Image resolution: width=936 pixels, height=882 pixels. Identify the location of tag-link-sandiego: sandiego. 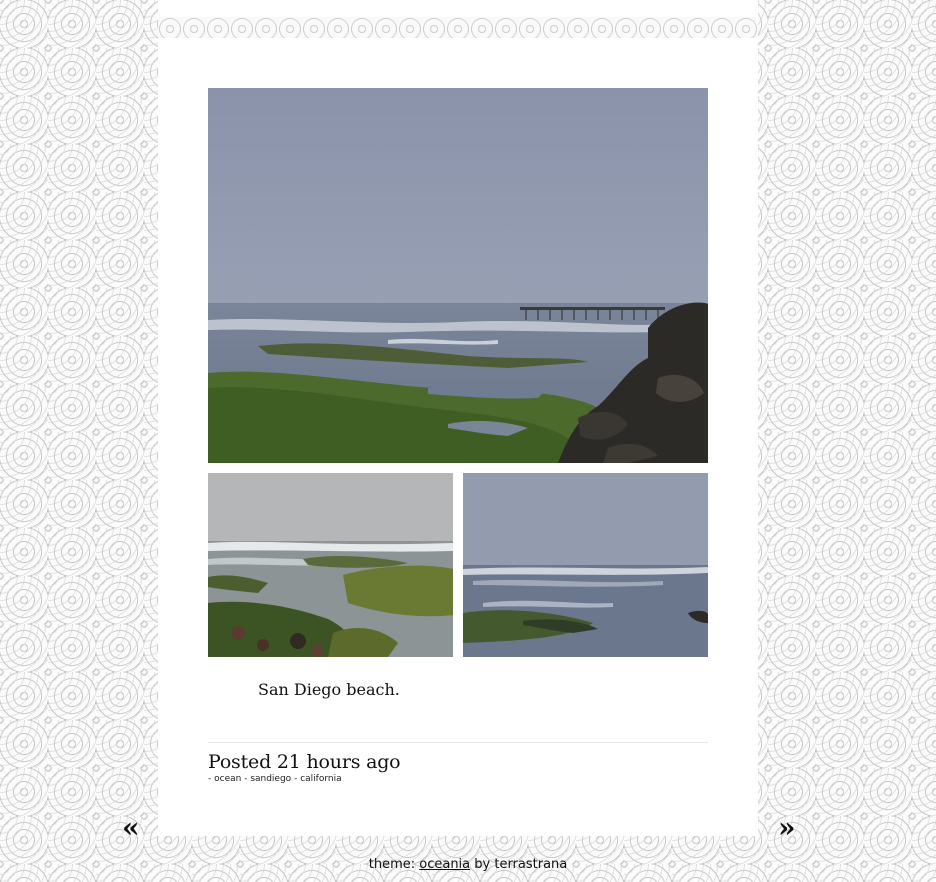
(270, 779).